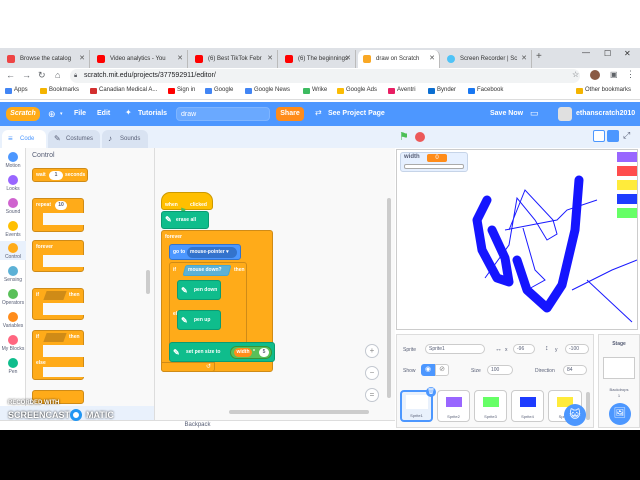 Image resolution: width=640 pixels, height=480 pixels. What do you see at coordinates (607, 53) in the screenshot?
I see `maximize-button: ☐` at bounding box center [607, 53].